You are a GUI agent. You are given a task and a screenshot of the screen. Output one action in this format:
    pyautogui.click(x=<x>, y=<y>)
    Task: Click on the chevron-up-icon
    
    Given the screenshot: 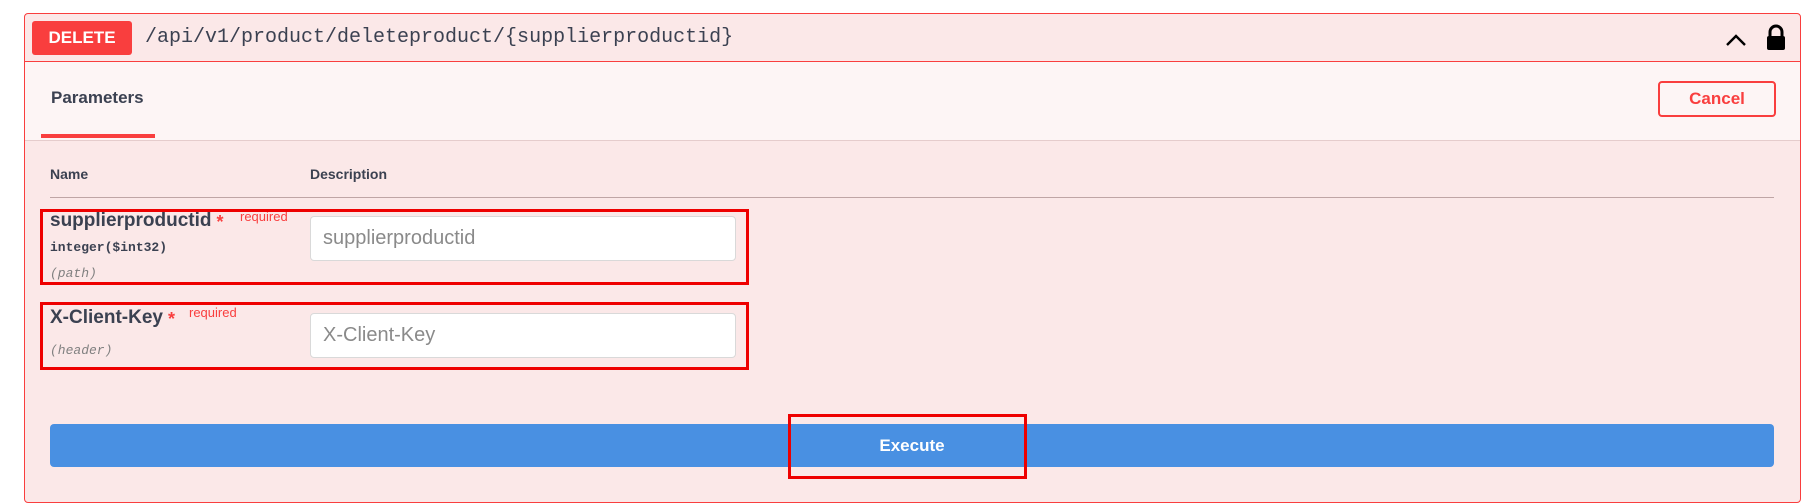 What is the action you would take?
    pyautogui.click(x=1736, y=40)
    